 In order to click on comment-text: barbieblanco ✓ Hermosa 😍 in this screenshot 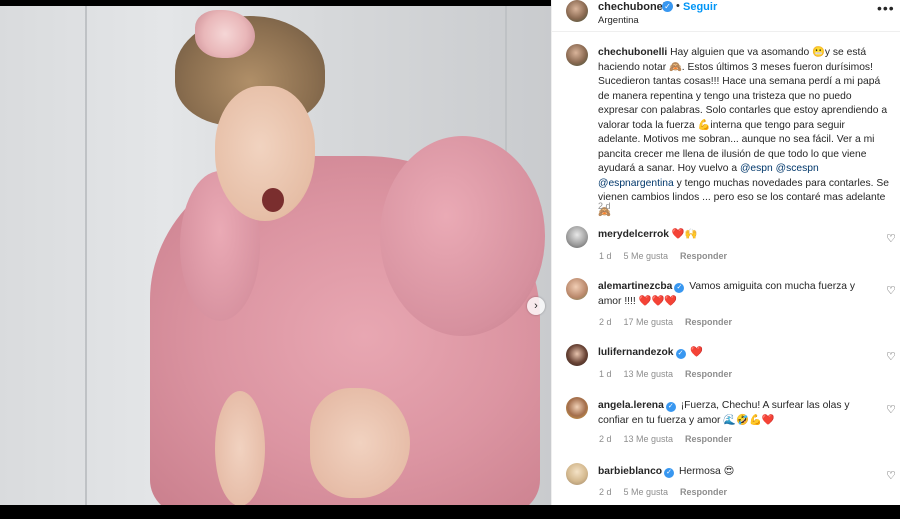, I will do `click(735, 472)`.